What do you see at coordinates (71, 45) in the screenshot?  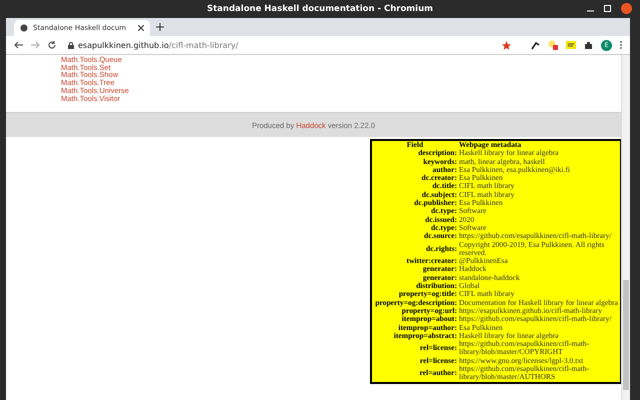 I see `lock-icon` at bounding box center [71, 45].